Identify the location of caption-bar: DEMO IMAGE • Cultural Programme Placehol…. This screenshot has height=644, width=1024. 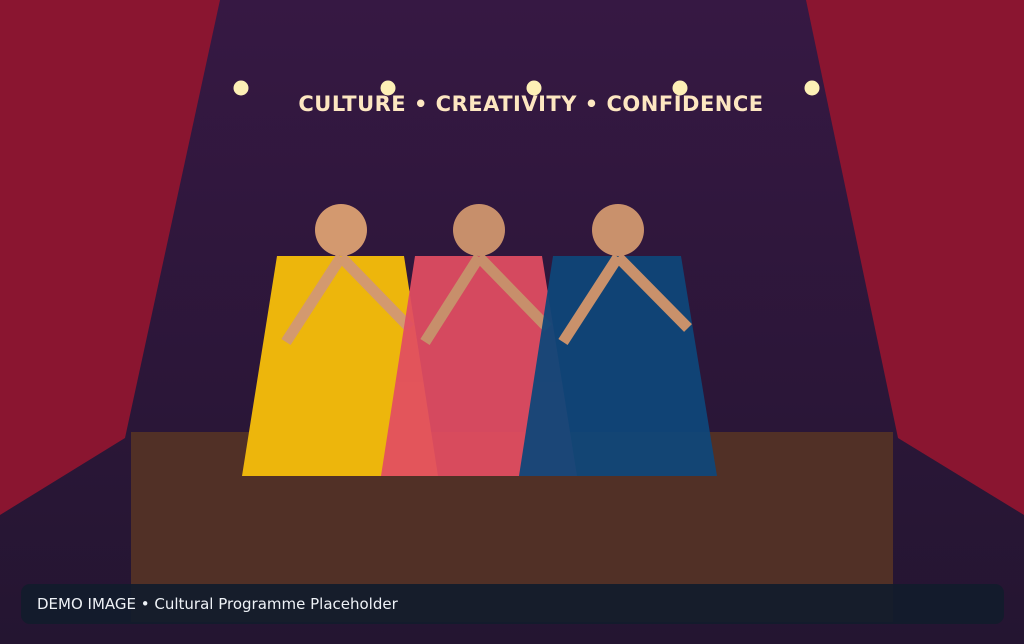
(512, 604).